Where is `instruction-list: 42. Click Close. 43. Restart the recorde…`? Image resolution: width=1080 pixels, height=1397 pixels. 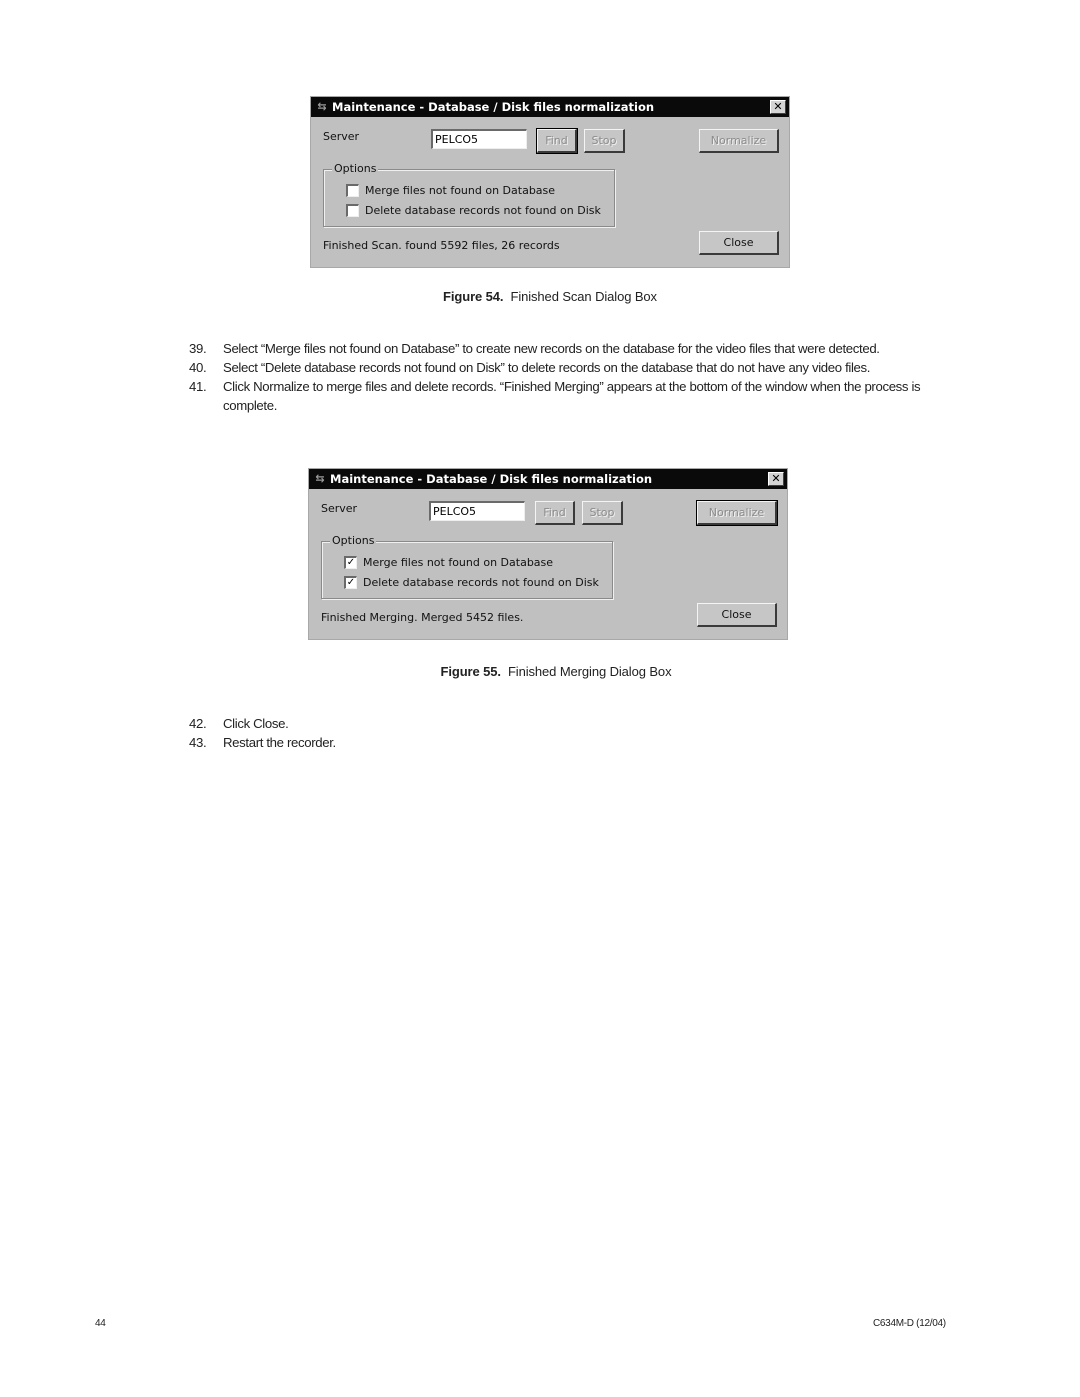
instruction-list: 42. Click Close. 43. Restart the recorde… is located at coordinates (559, 733).